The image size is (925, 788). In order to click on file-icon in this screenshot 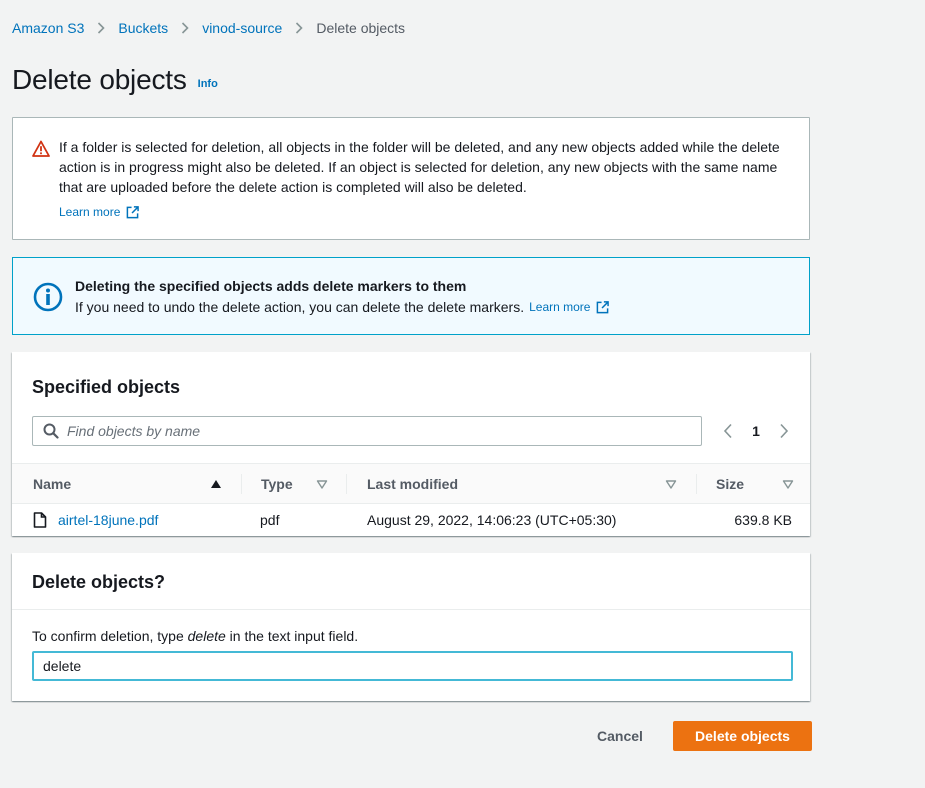, I will do `click(40, 520)`.